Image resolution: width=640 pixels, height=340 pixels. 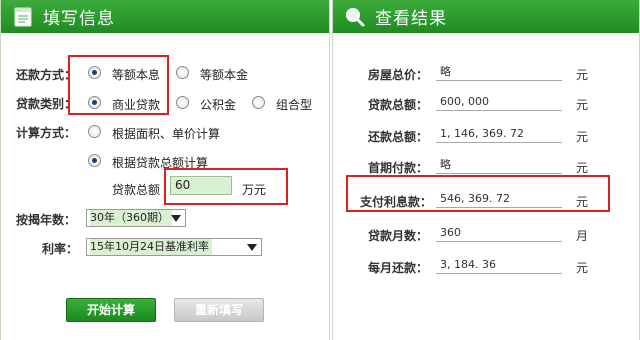 I want to click on radio-by-loan-total, so click(x=94, y=160).